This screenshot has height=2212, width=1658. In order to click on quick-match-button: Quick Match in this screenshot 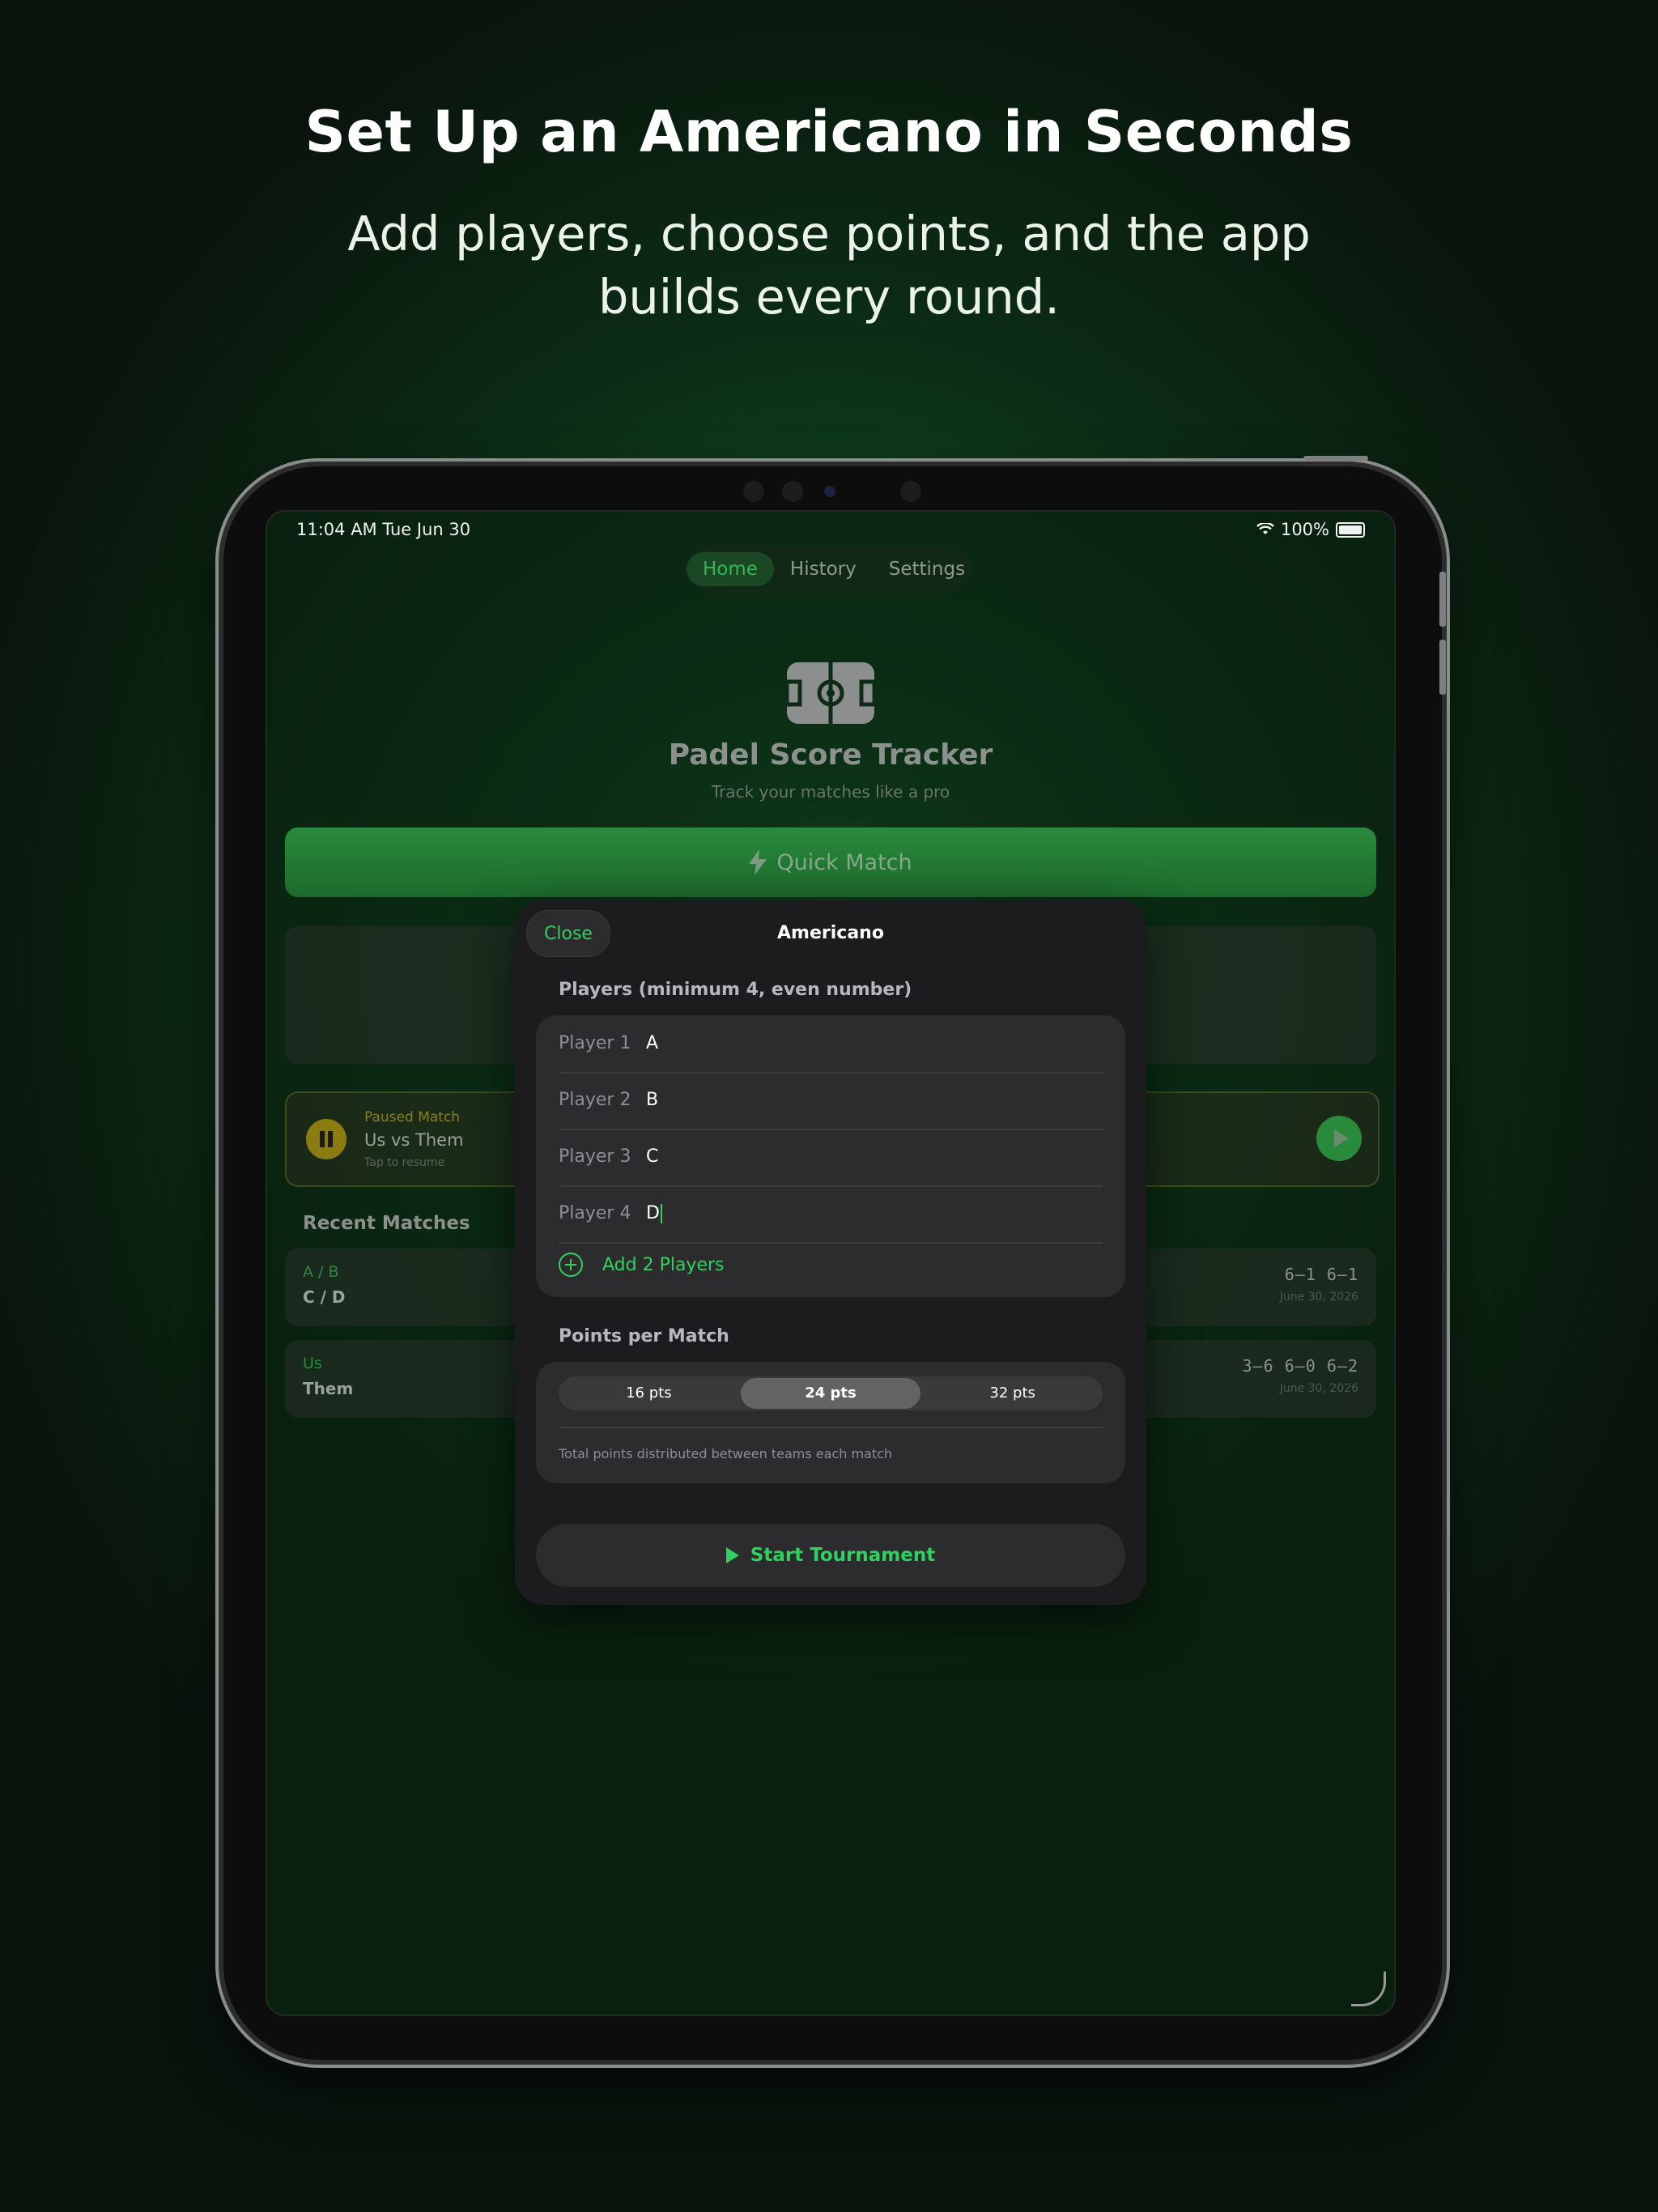, I will do `click(830, 862)`.